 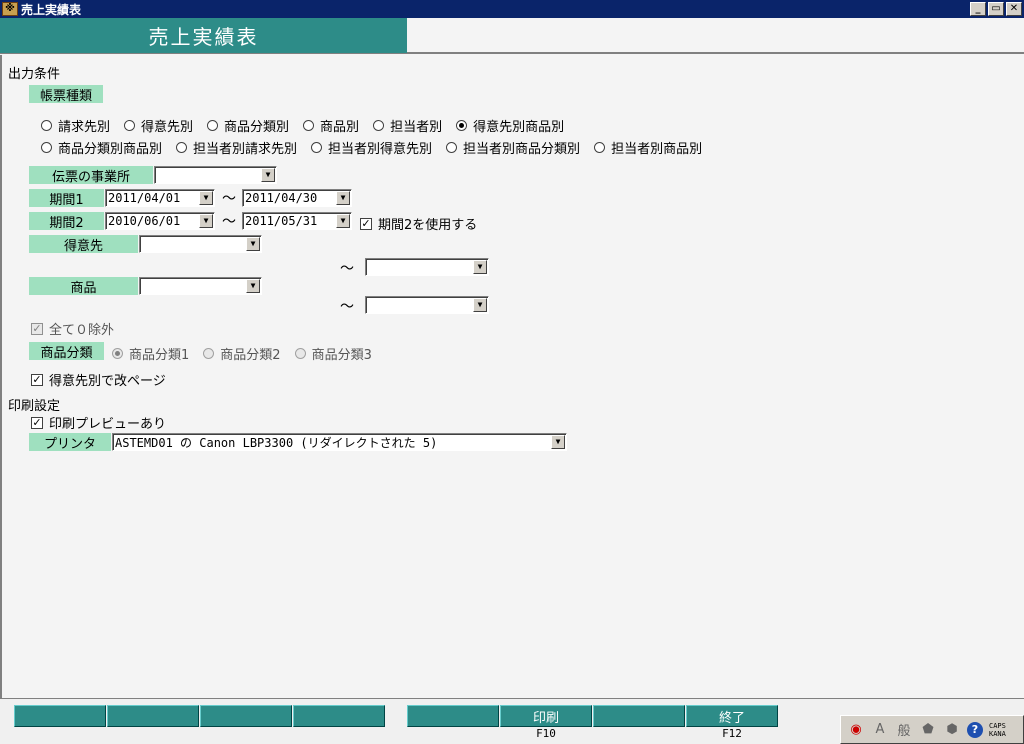 I want to click on fkey-f2-button, so click(x=153, y=716).